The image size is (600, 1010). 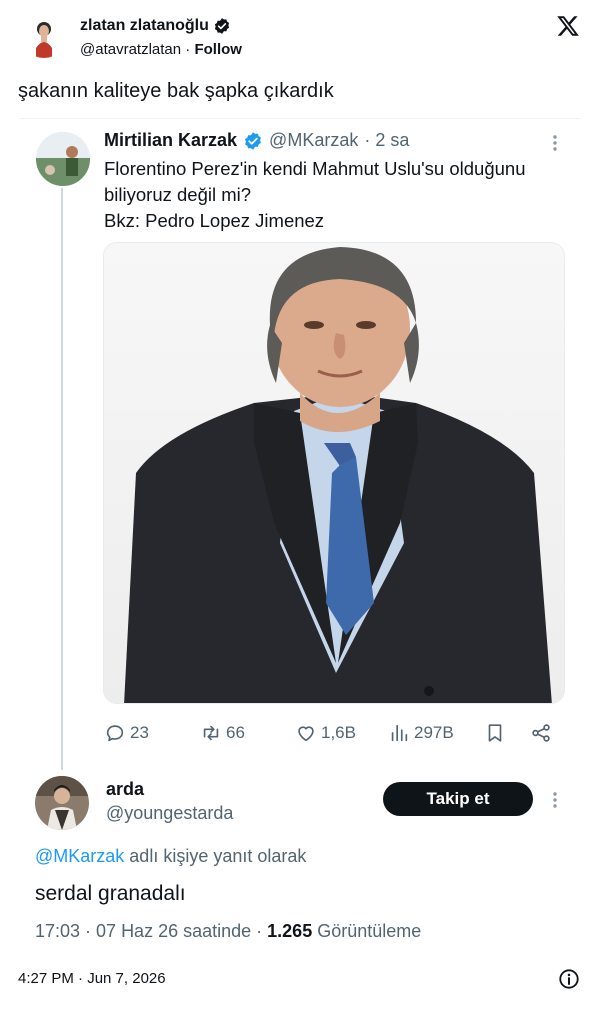 I want to click on author-avatar, so click(x=44, y=36).